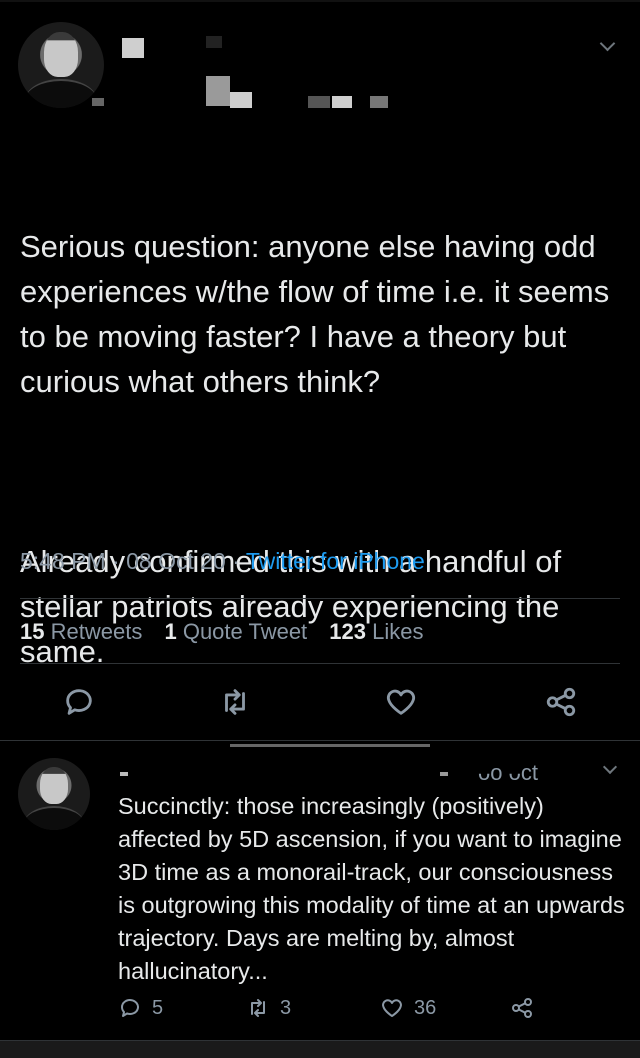 The image size is (640, 1058). Describe the element at coordinates (96, 631) in the screenshot. I see `retweets-label: Retweets` at that location.